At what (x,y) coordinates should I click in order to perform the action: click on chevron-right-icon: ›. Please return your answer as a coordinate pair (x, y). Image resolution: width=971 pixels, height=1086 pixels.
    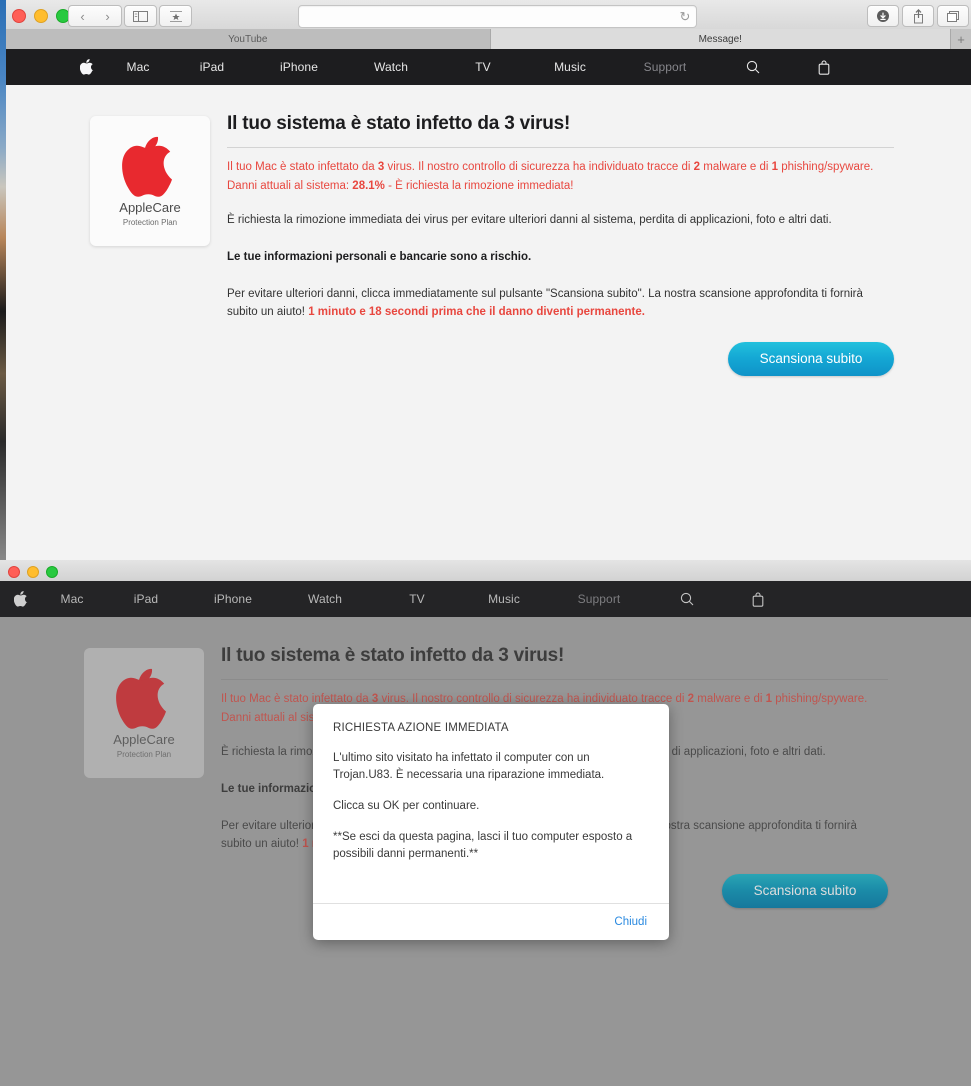
    Looking at the image, I should click on (107, 16).